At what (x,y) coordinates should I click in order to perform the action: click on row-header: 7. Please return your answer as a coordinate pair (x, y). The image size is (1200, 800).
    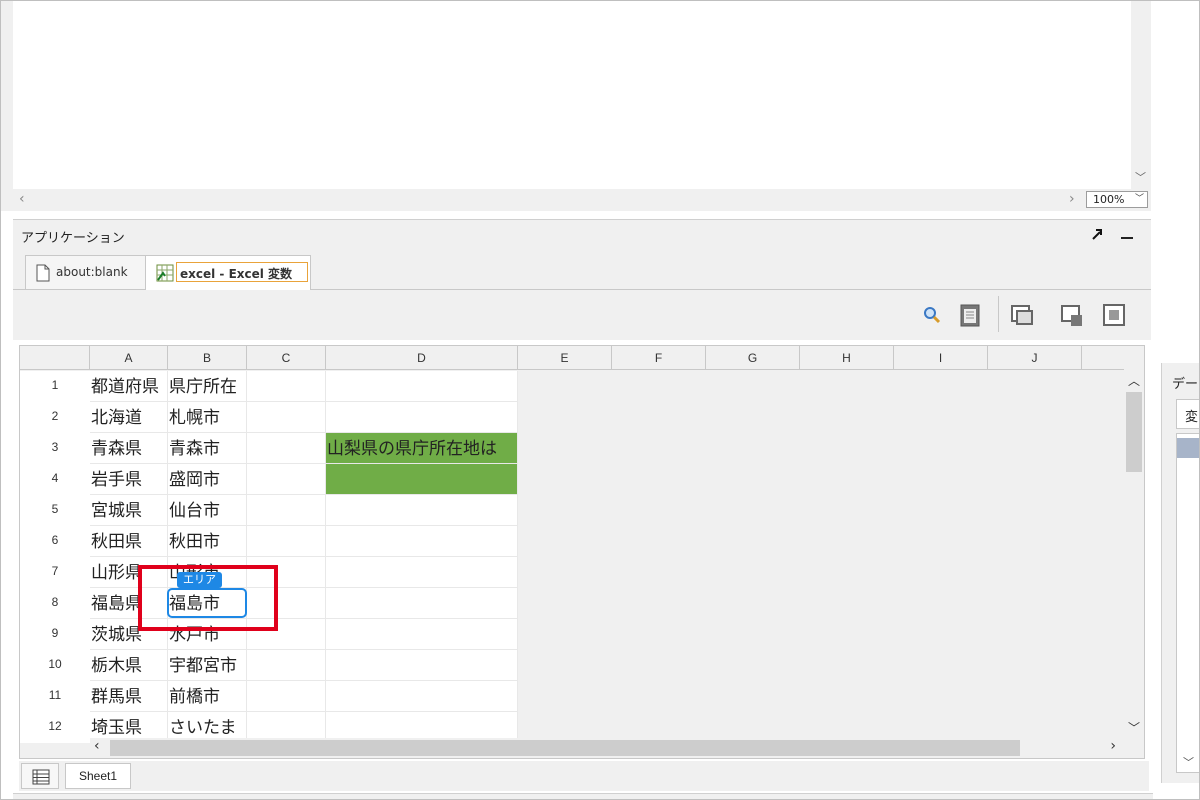
    Looking at the image, I should click on (55, 572).